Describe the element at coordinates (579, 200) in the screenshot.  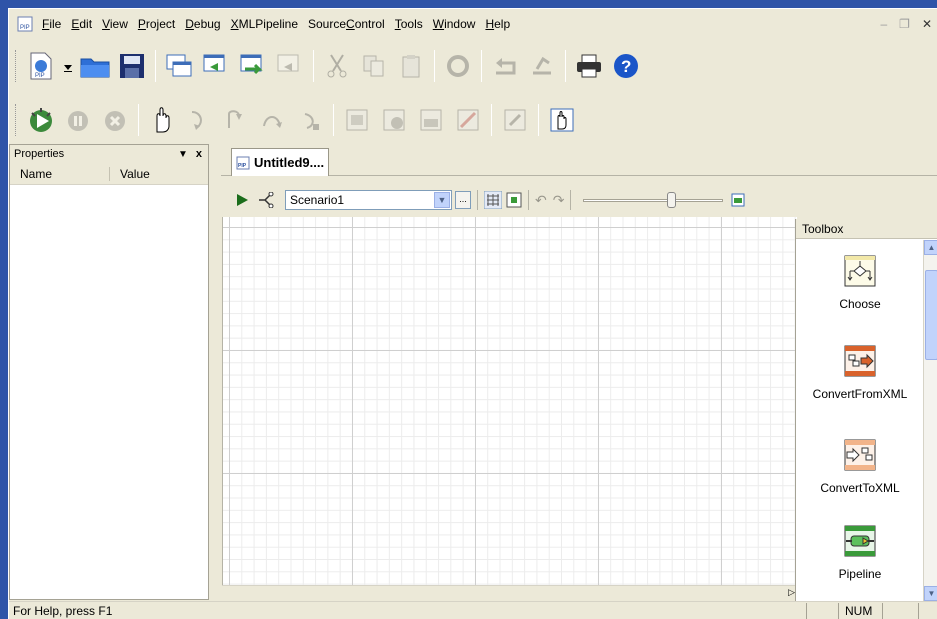
I see `designer-toolbar: Scenario1 ▼ ... ↶ ↷` at that location.